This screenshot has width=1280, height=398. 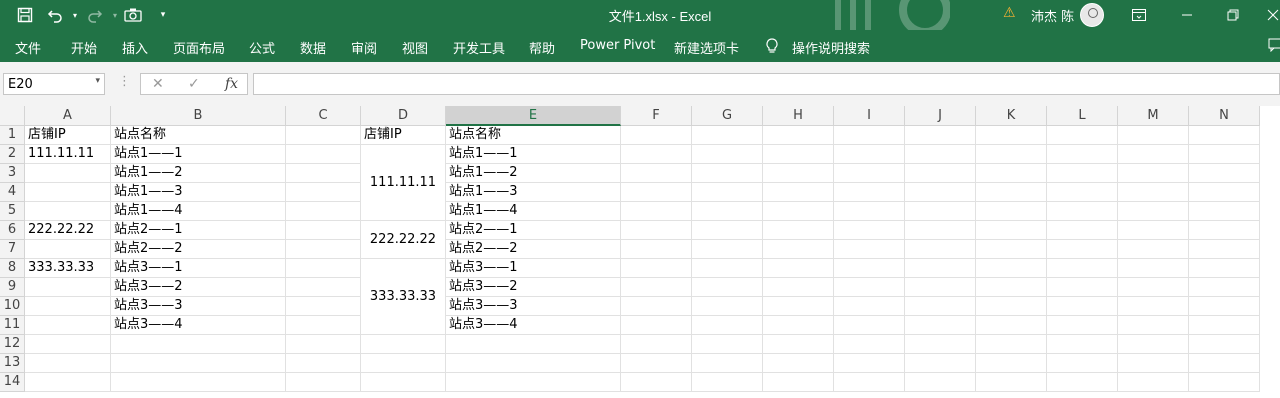 I want to click on ribbon-display-icon, so click(x=1139, y=15).